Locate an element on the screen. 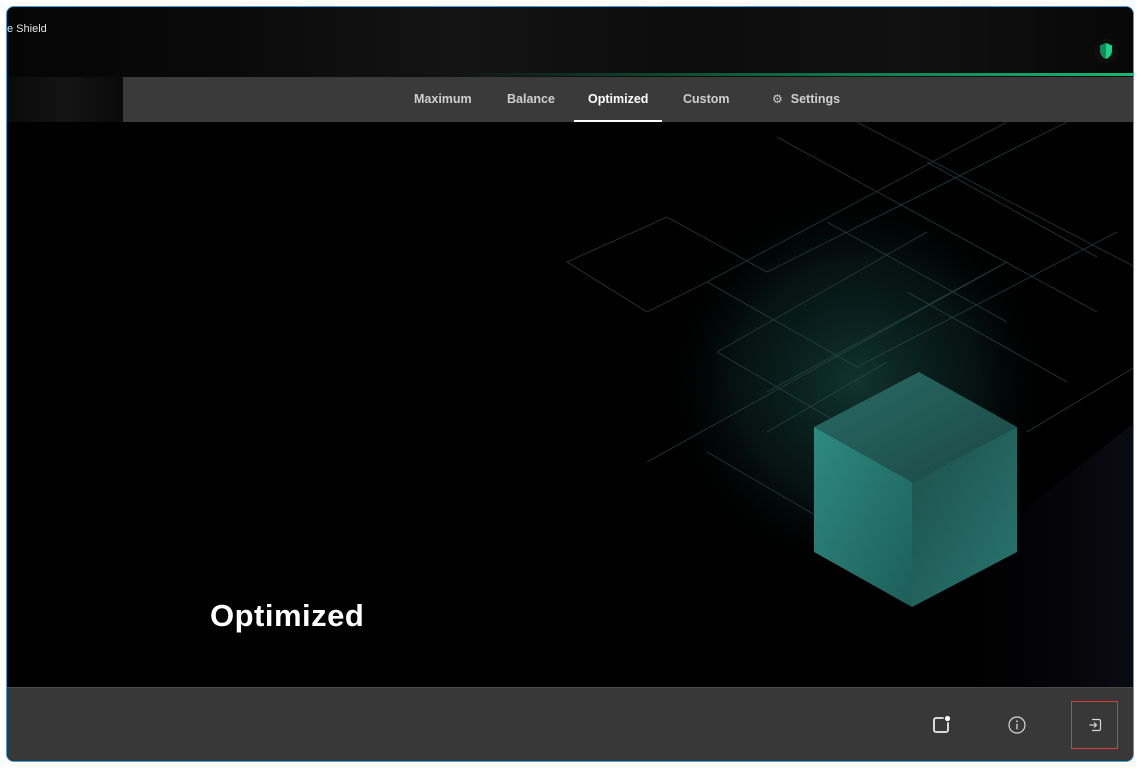 The height and width of the screenshot is (768, 1140). info-icon is located at coordinates (1017, 725).